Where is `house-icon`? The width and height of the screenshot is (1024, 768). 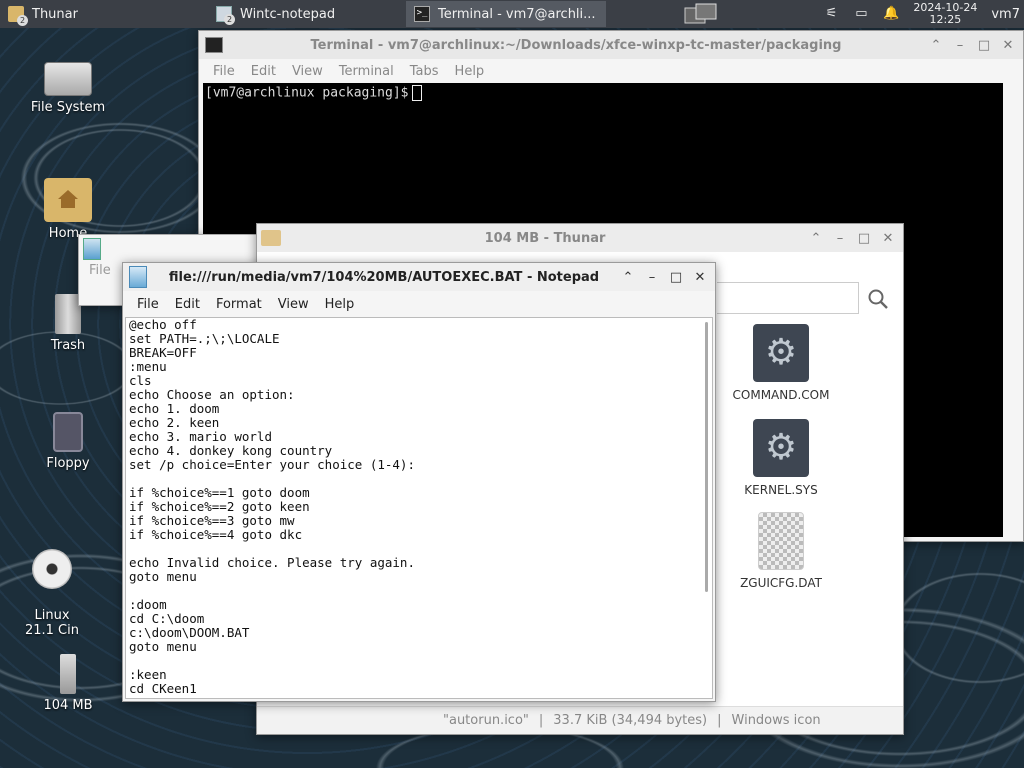 house-icon is located at coordinates (68, 199).